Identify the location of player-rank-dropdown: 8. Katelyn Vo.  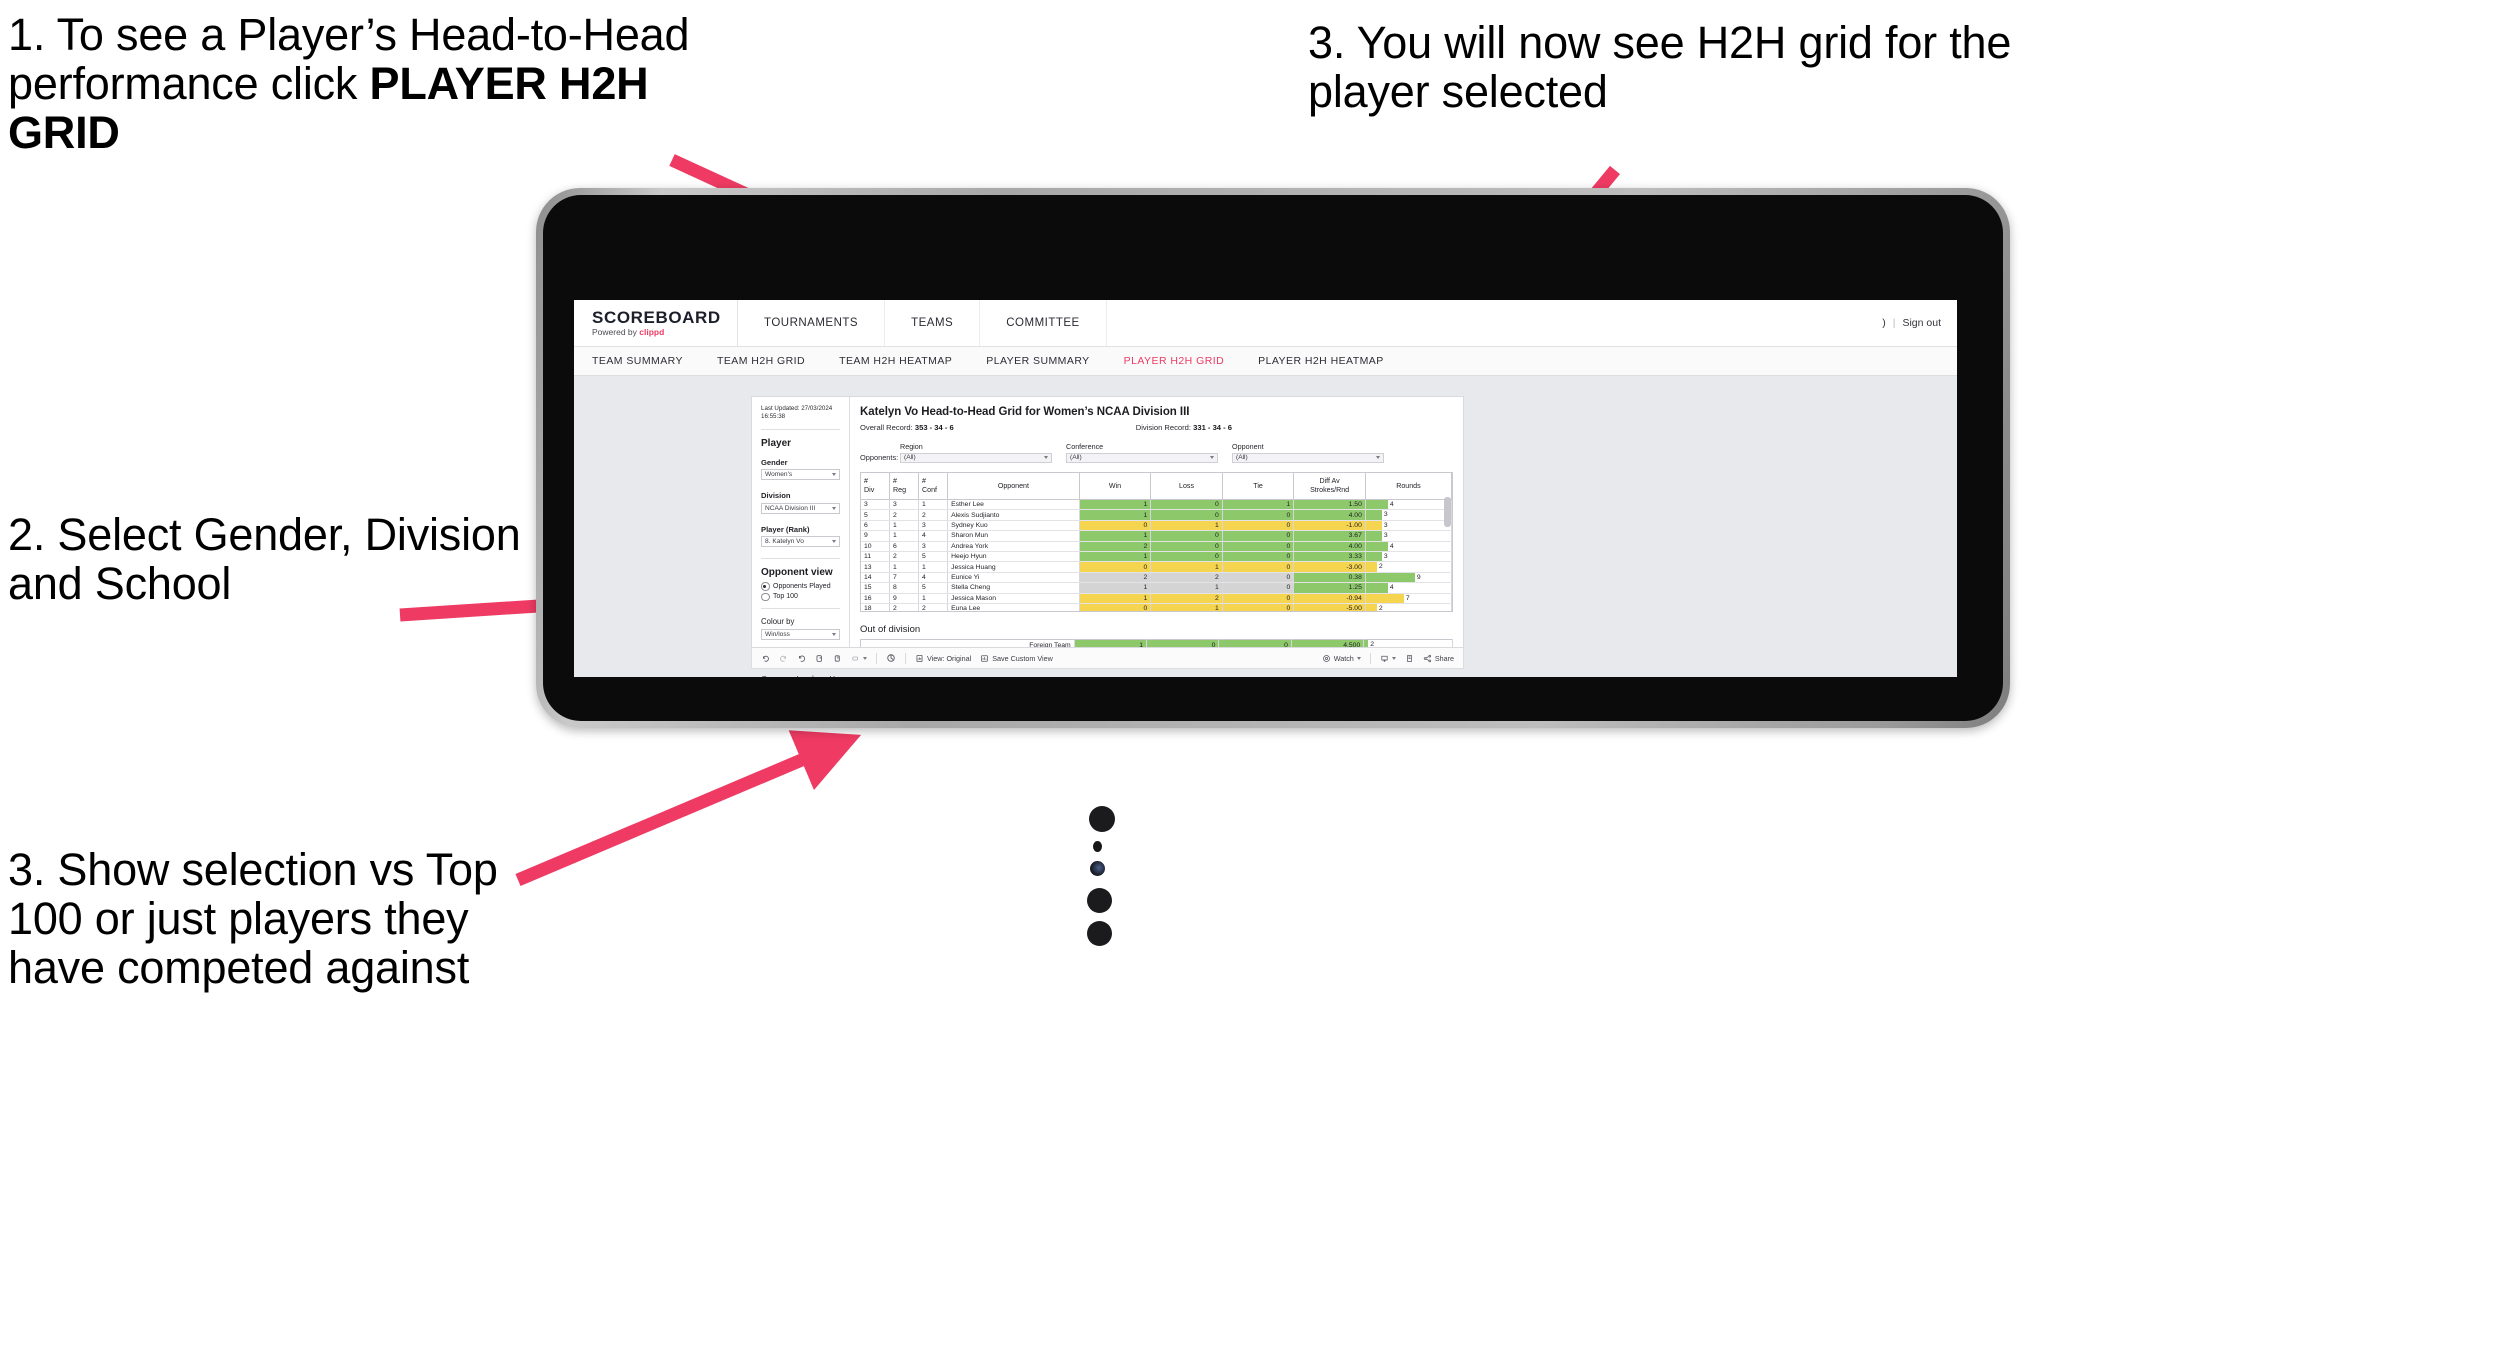
(800, 542).